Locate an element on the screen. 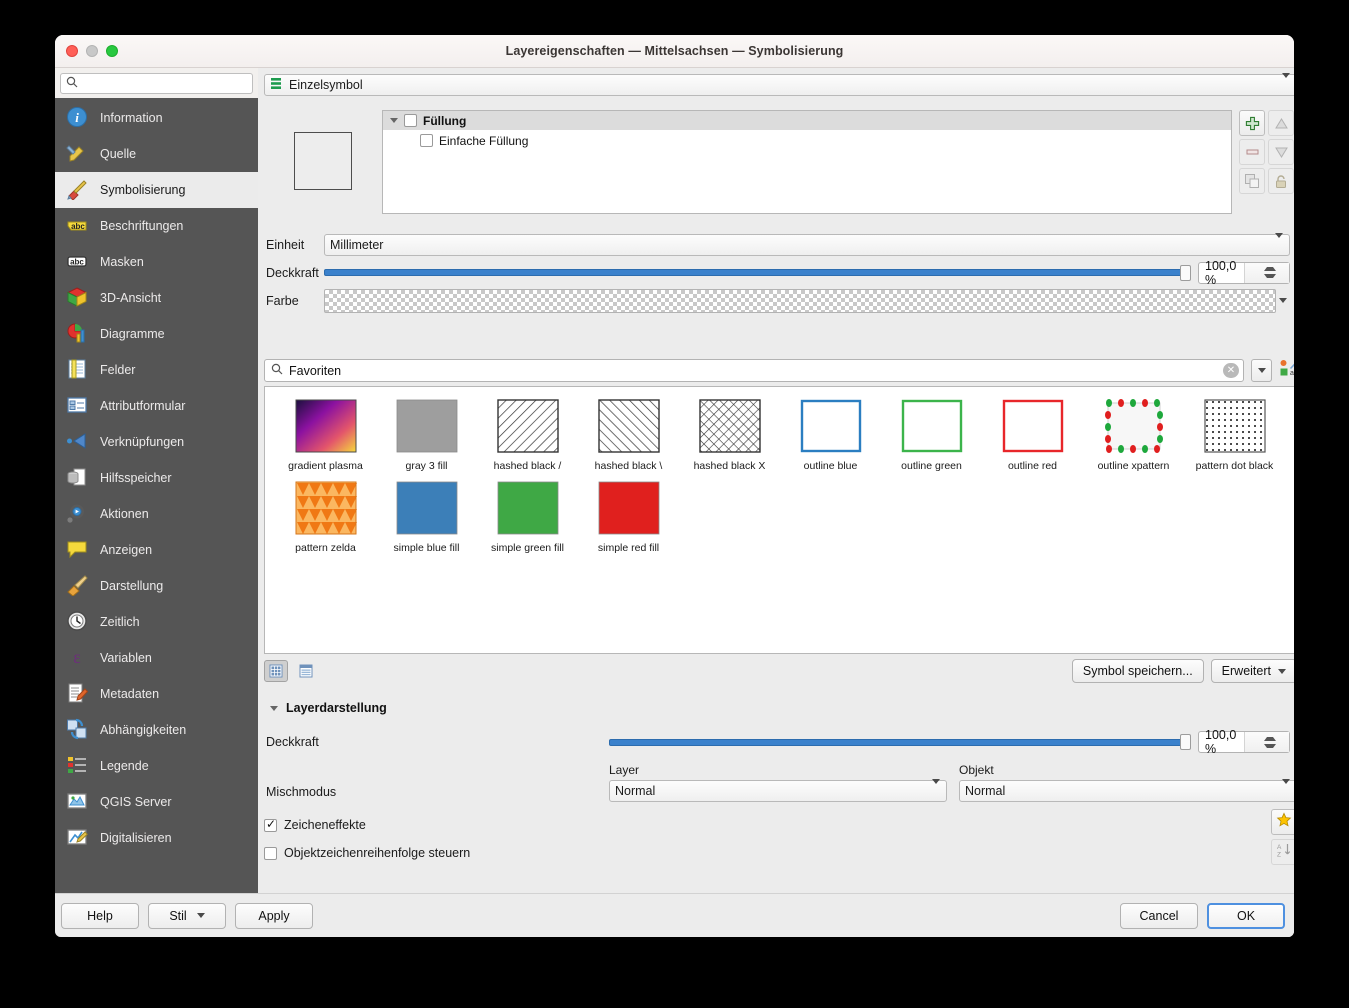  symbol-item: simple blue fill is located at coordinates (426, 517).